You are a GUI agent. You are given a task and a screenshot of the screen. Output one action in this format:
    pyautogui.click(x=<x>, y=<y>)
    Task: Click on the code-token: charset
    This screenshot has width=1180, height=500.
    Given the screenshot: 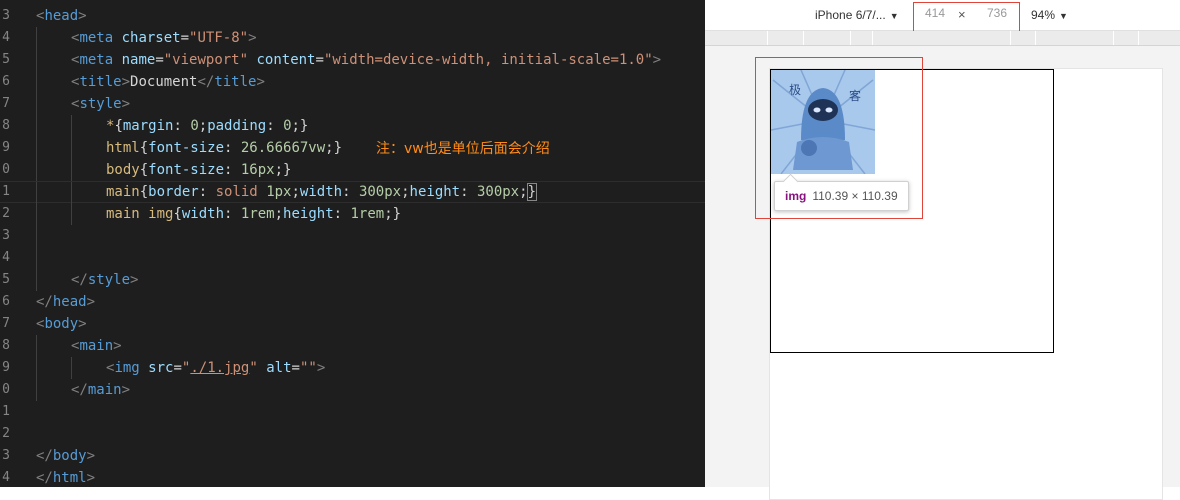 What is the action you would take?
    pyautogui.click(x=151, y=38)
    